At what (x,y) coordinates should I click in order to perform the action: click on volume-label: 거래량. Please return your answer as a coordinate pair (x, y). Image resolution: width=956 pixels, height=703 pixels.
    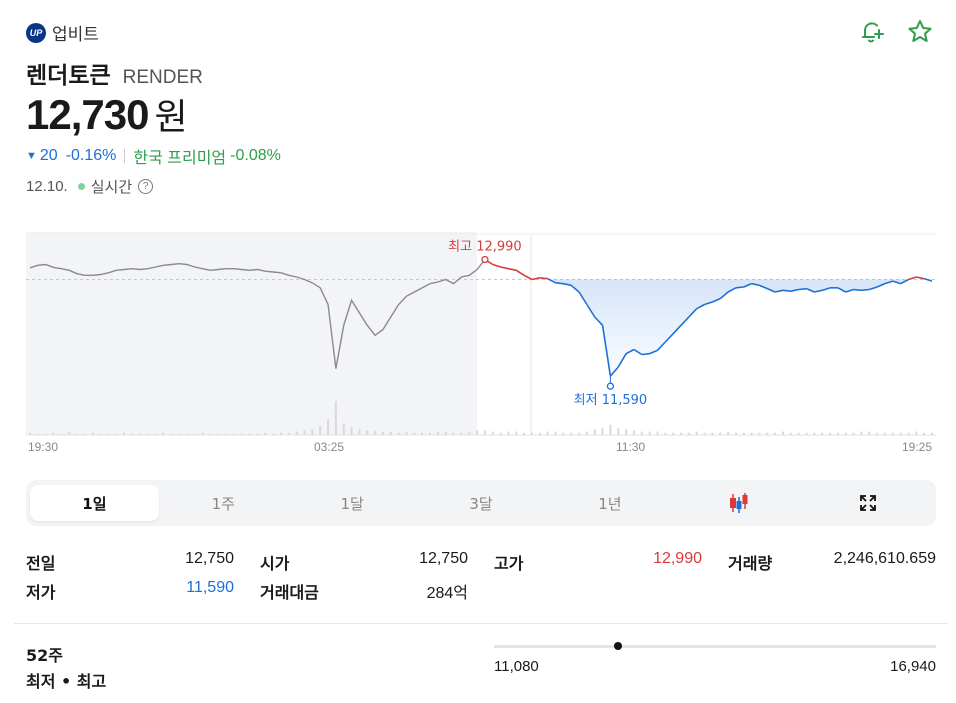
    Looking at the image, I should click on (750, 563).